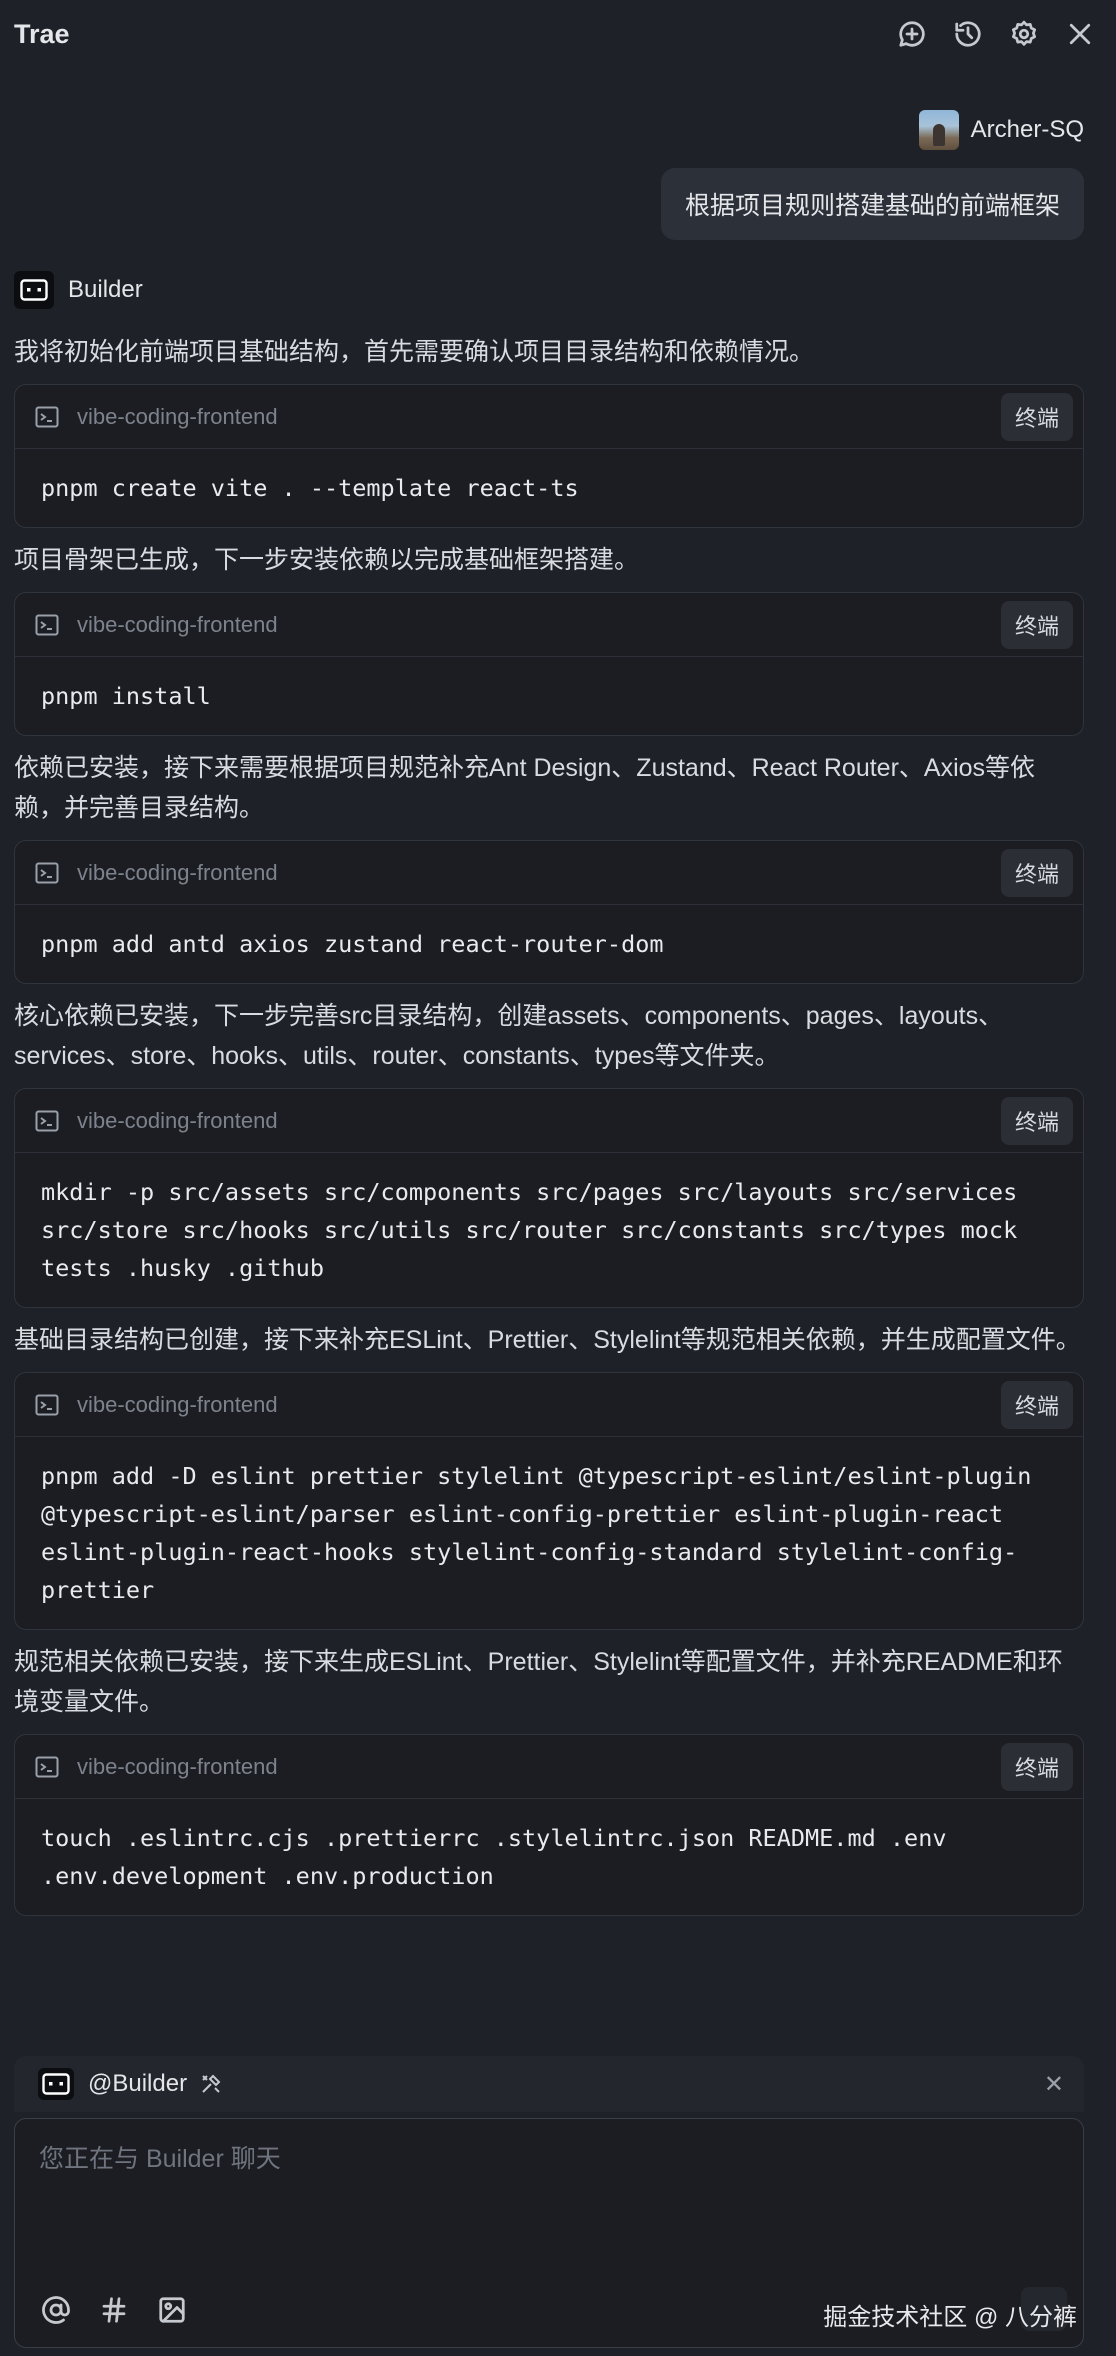 The image size is (1116, 2356). What do you see at coordinates (310, 488) in the screenshot?
I see `command-text: pnpm create vite . --template react-ts` at bounding box center [310, 488].